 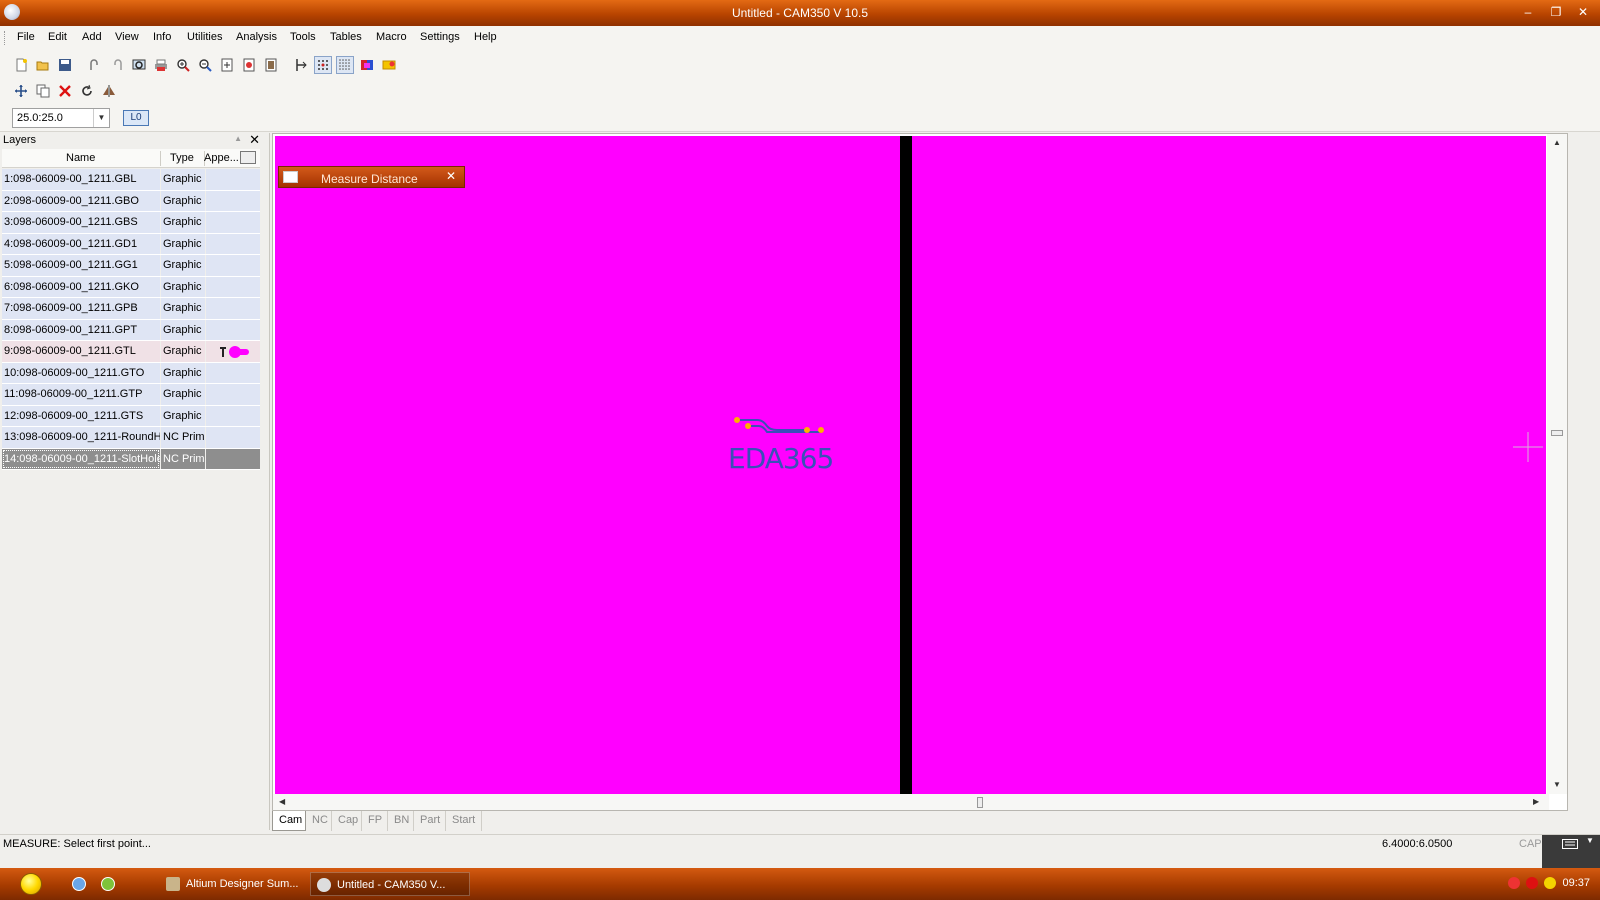 What do you see at coordinates (183, 65) in the screenshot?
I see `zoom-in-icon` at bounding box center [183, 65].